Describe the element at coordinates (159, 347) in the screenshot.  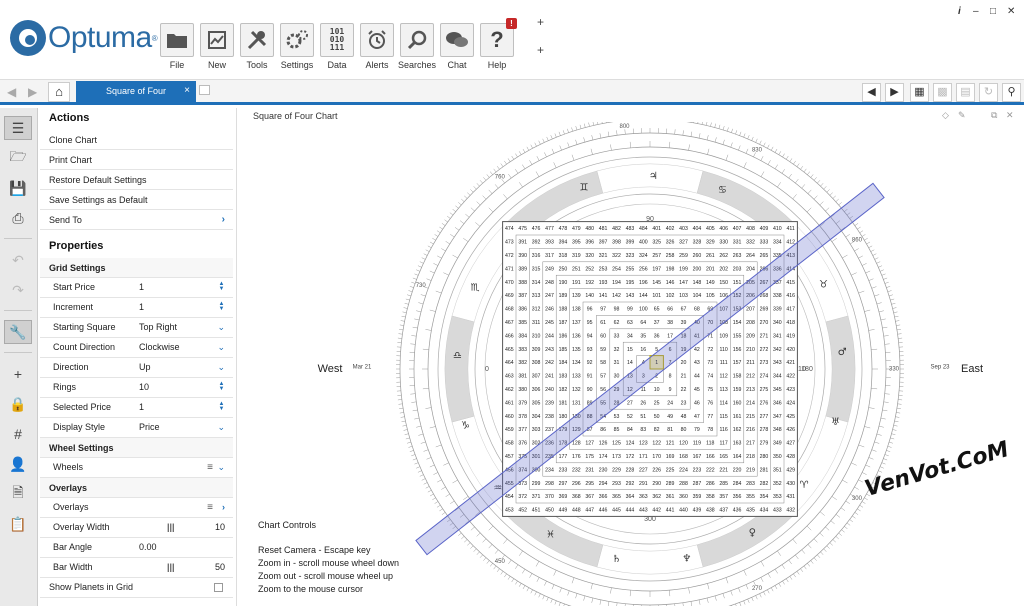
I see `count-direction-select: Clockwise` at that location.